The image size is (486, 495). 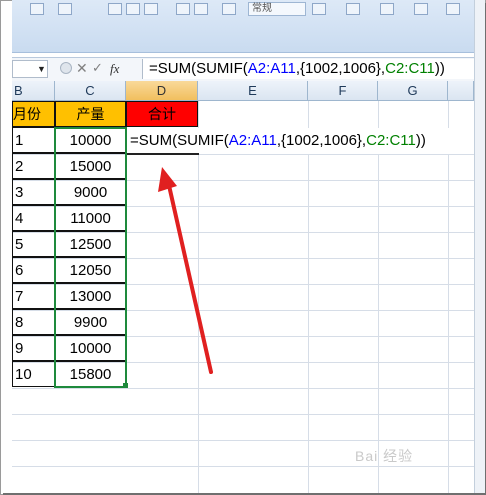 I want to click on insert-function-icon: fx, so click(x=114, y=69).